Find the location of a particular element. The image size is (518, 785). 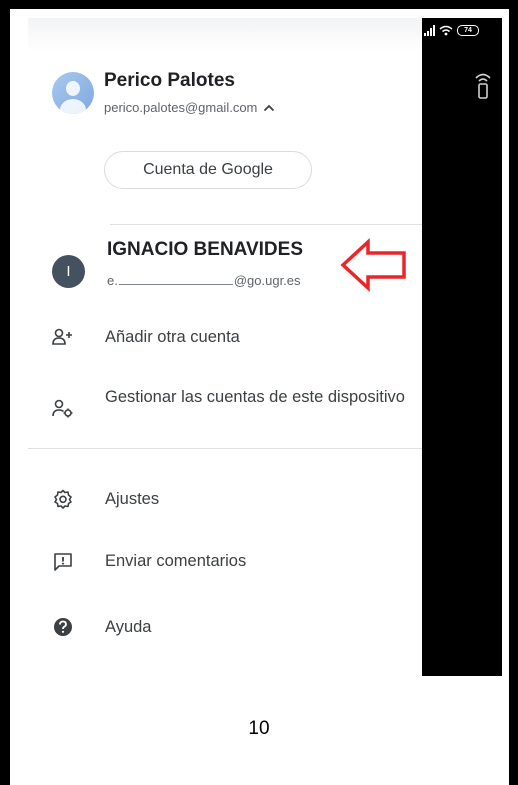

menu-label-settings: Ajustes is located at coordinates (132, 499).